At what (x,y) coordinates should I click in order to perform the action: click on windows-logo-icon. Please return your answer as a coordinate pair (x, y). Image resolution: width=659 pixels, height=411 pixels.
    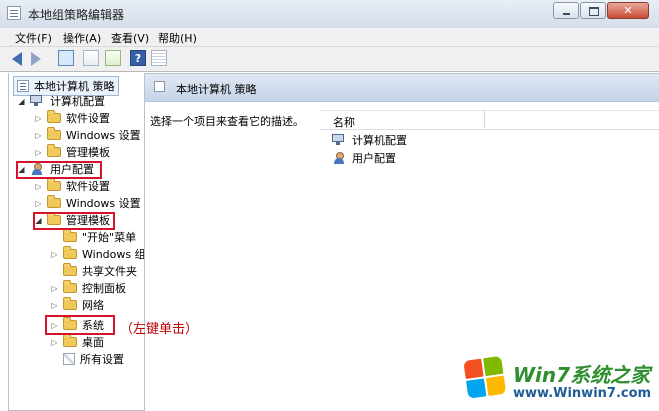
    Looking at the image, I should click on (486, 378).